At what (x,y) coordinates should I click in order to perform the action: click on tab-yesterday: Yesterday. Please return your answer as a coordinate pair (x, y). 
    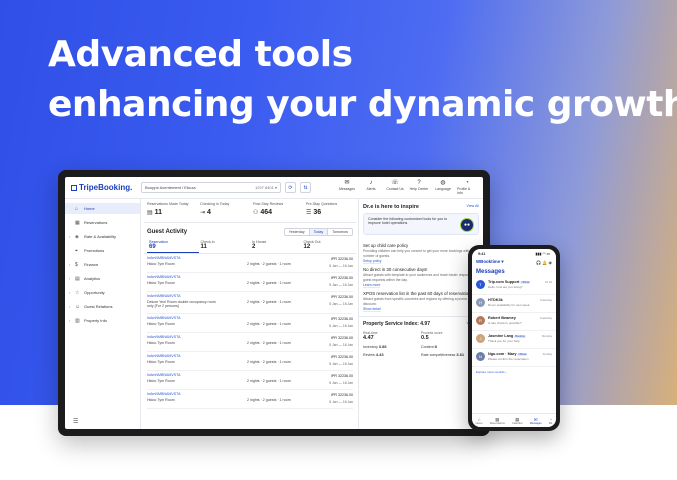
    Looking at the image, I should click on (297, 232).